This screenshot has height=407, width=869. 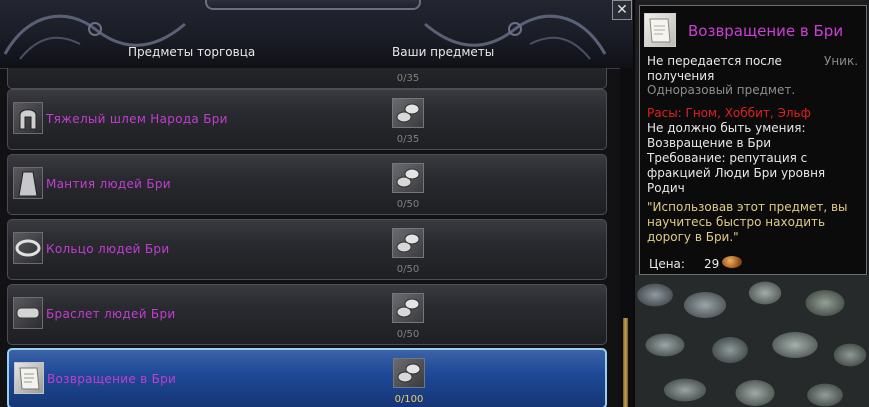 What do you see at coordinates (443, 52) in the screenshot?
I see `your-items-header: Ваши предметы` at bounding box center [443, 52].